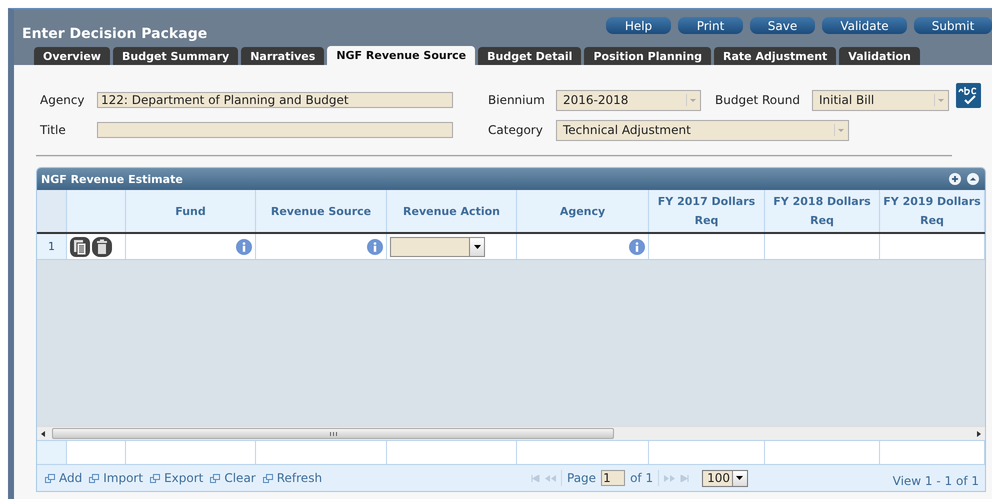 The image size is (992, 499). Describe the element at coordinates (953, 25) in the screenshot. I see `toolbar-button: Submit` at that location.